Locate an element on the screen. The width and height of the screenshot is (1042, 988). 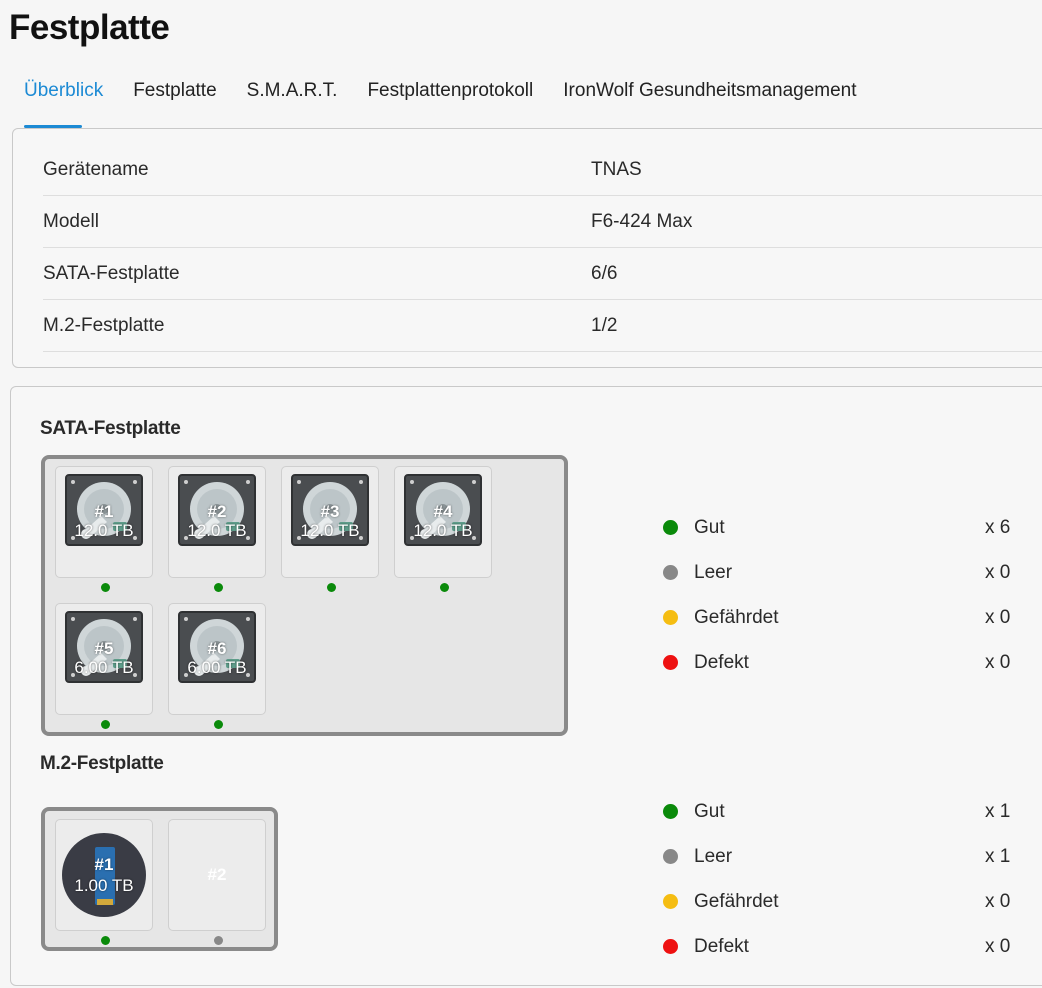
sata-section-title: SATA-Festplatte is located at coordinates (110, 428).